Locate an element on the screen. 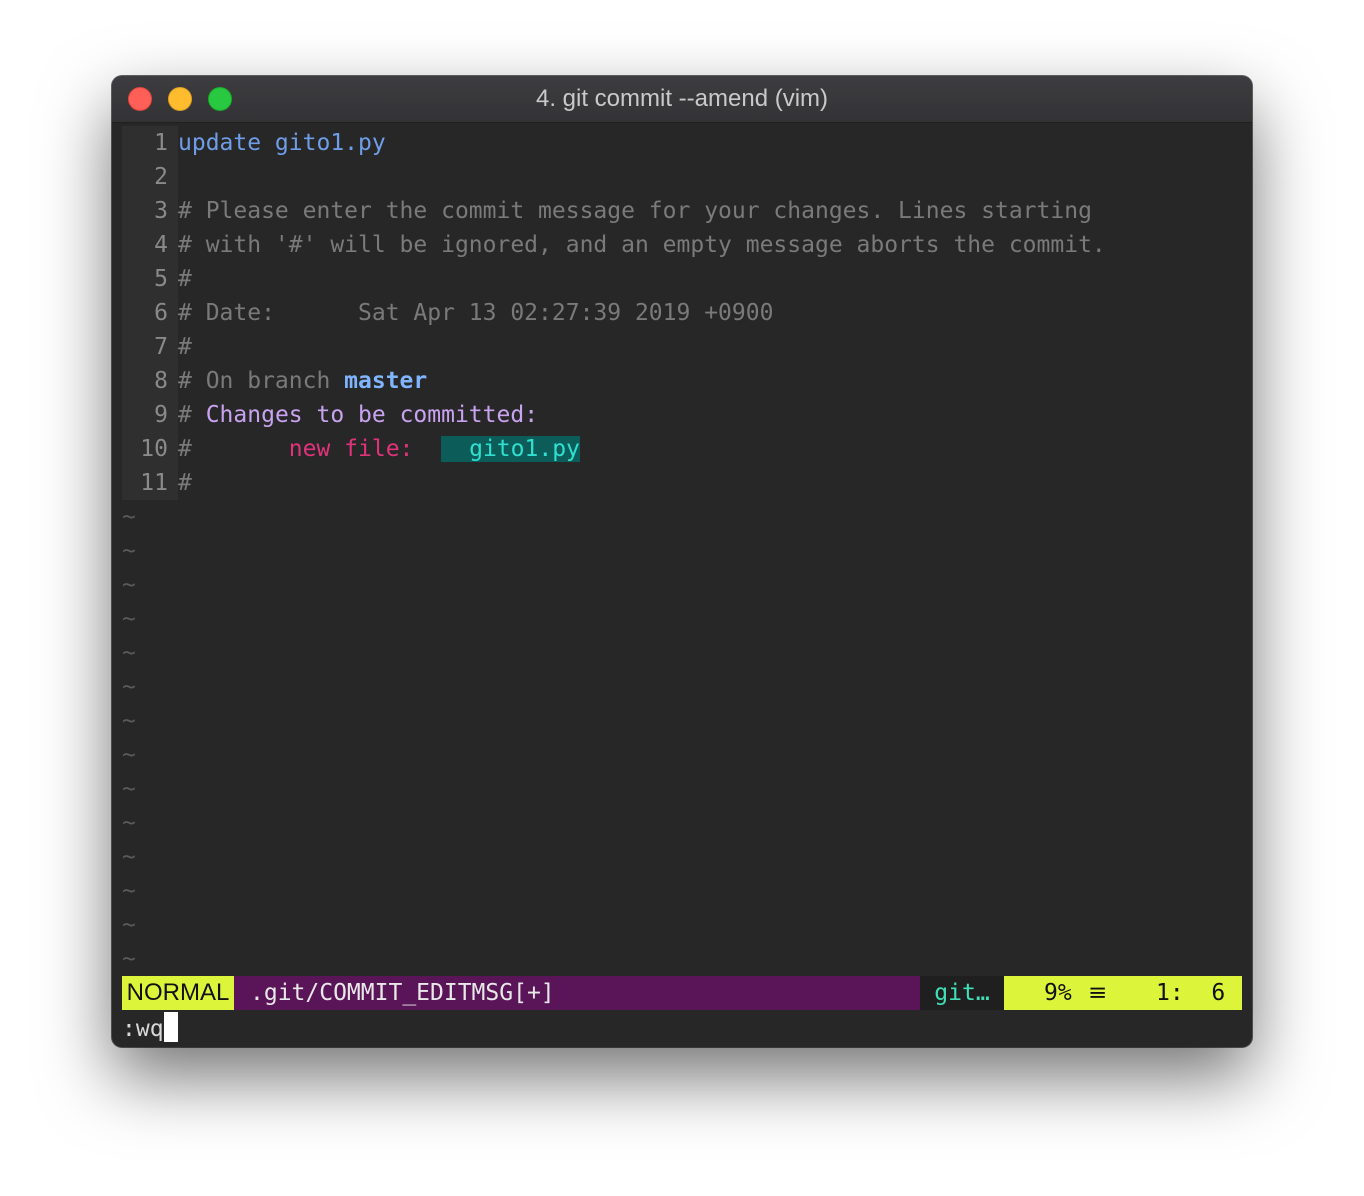 The width and height of the screenshot is (1364, 1196). command-line: :wq is located at coordinates (150, 1029).